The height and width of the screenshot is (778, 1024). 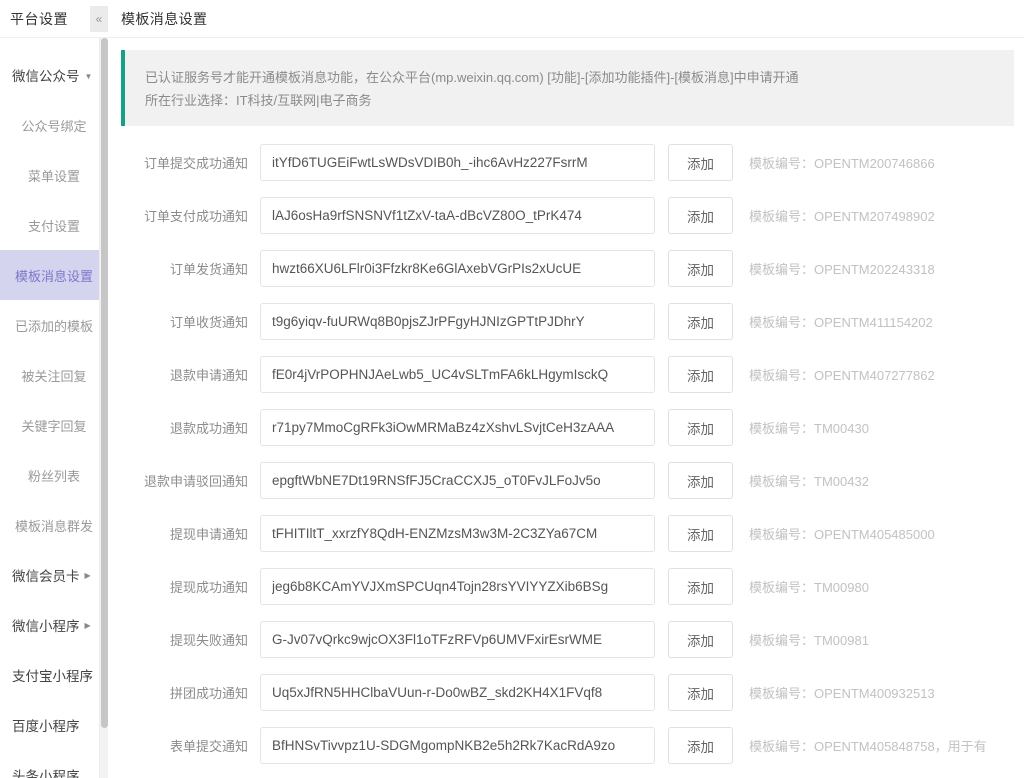 I want to click on template-code-text: 模板编号：OPENTM405848758，用于有, so click(x=868, y=746).